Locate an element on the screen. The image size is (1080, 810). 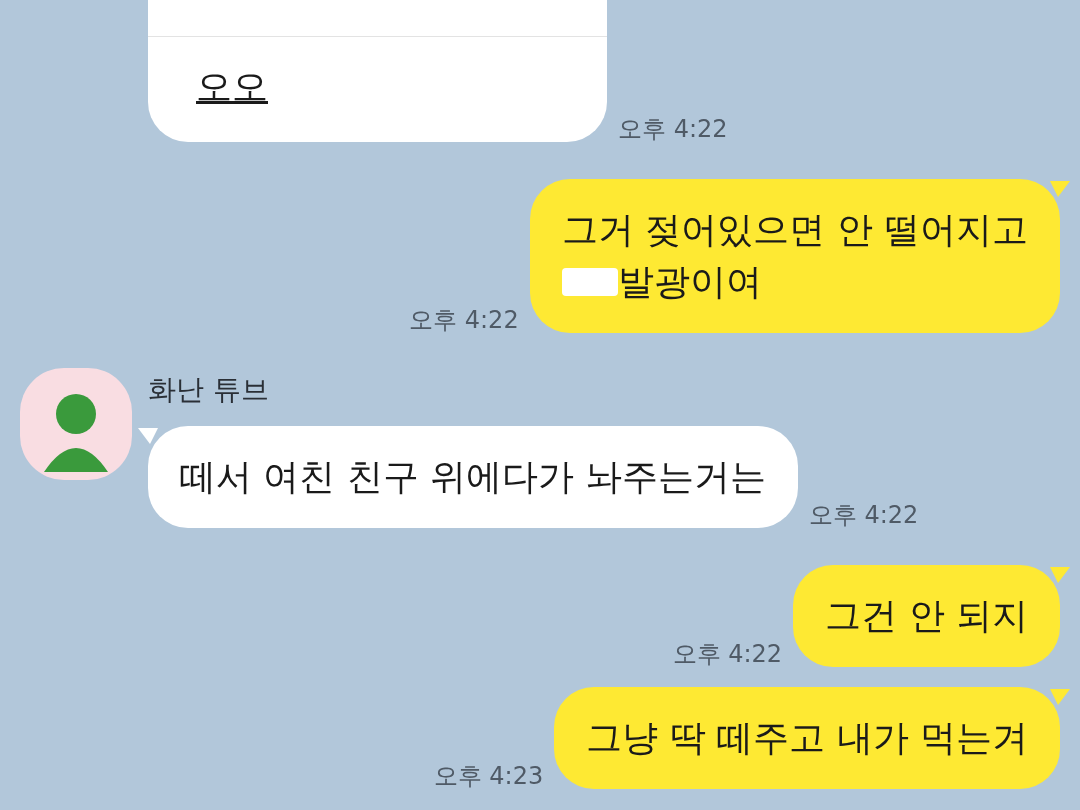
message-text: 그거 젖어있으면 안 떨어지고 is located at coordinates (794, 230).